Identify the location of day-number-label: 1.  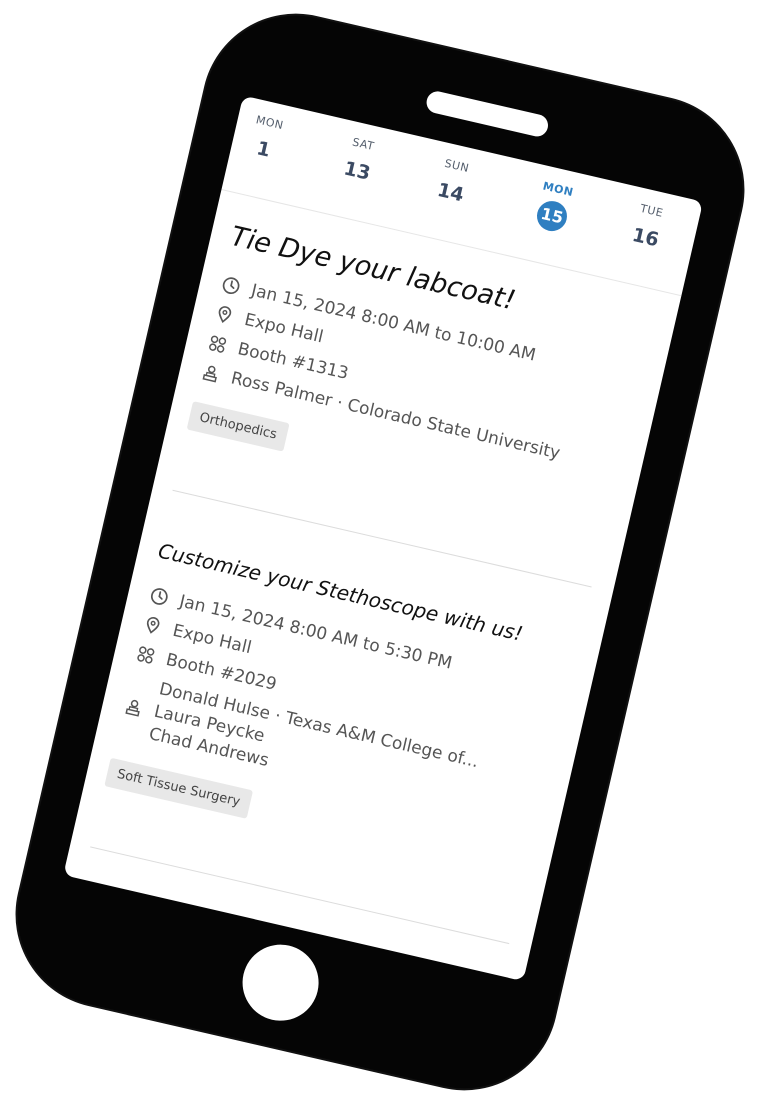
(263, 149).